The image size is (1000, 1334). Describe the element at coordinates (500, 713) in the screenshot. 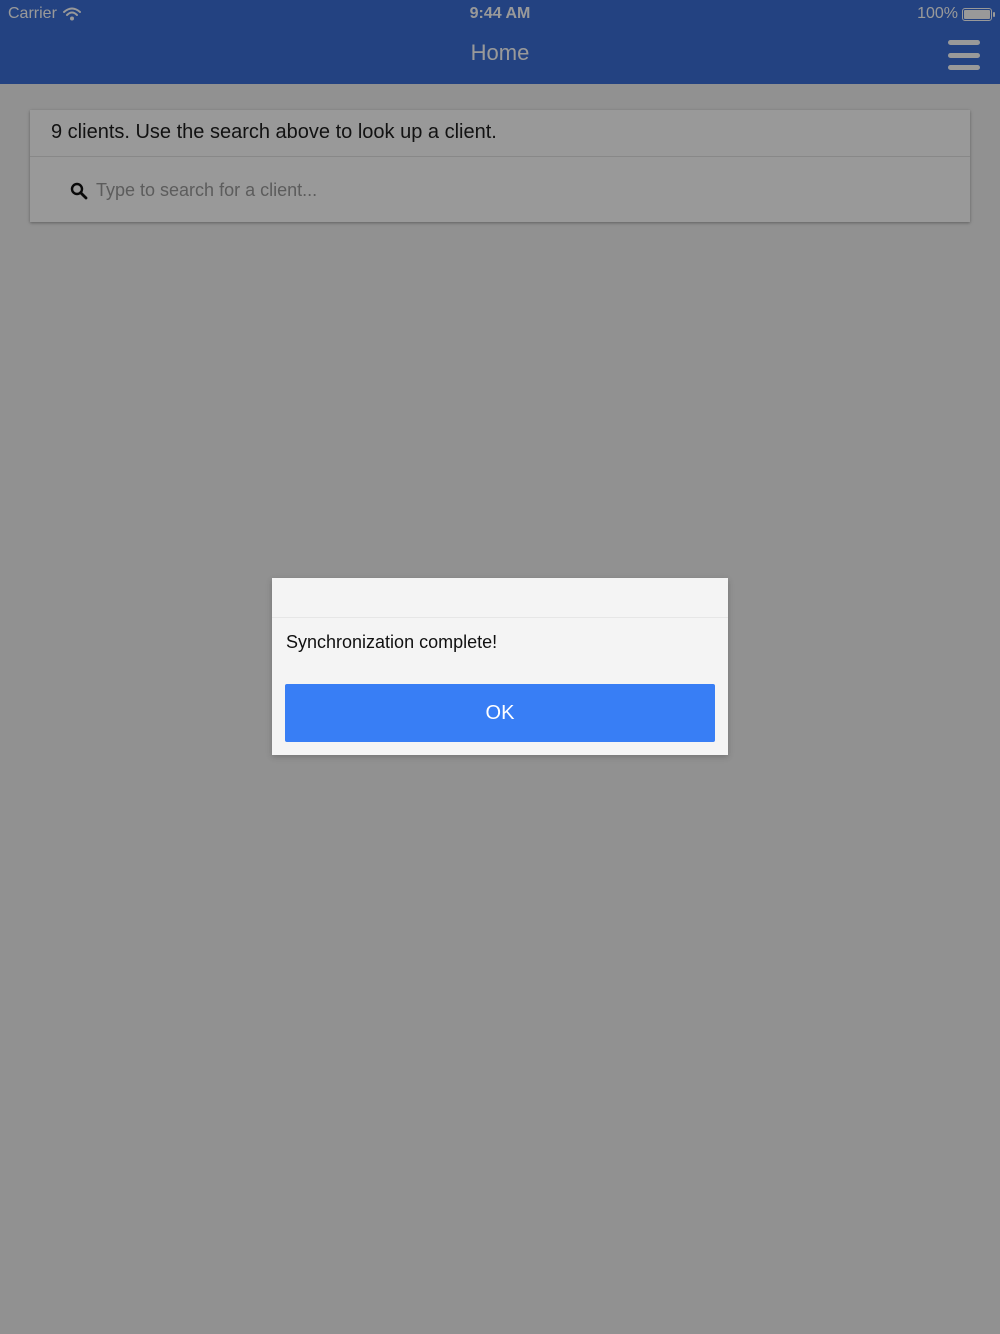

I see `ok-button: OK` at that location.